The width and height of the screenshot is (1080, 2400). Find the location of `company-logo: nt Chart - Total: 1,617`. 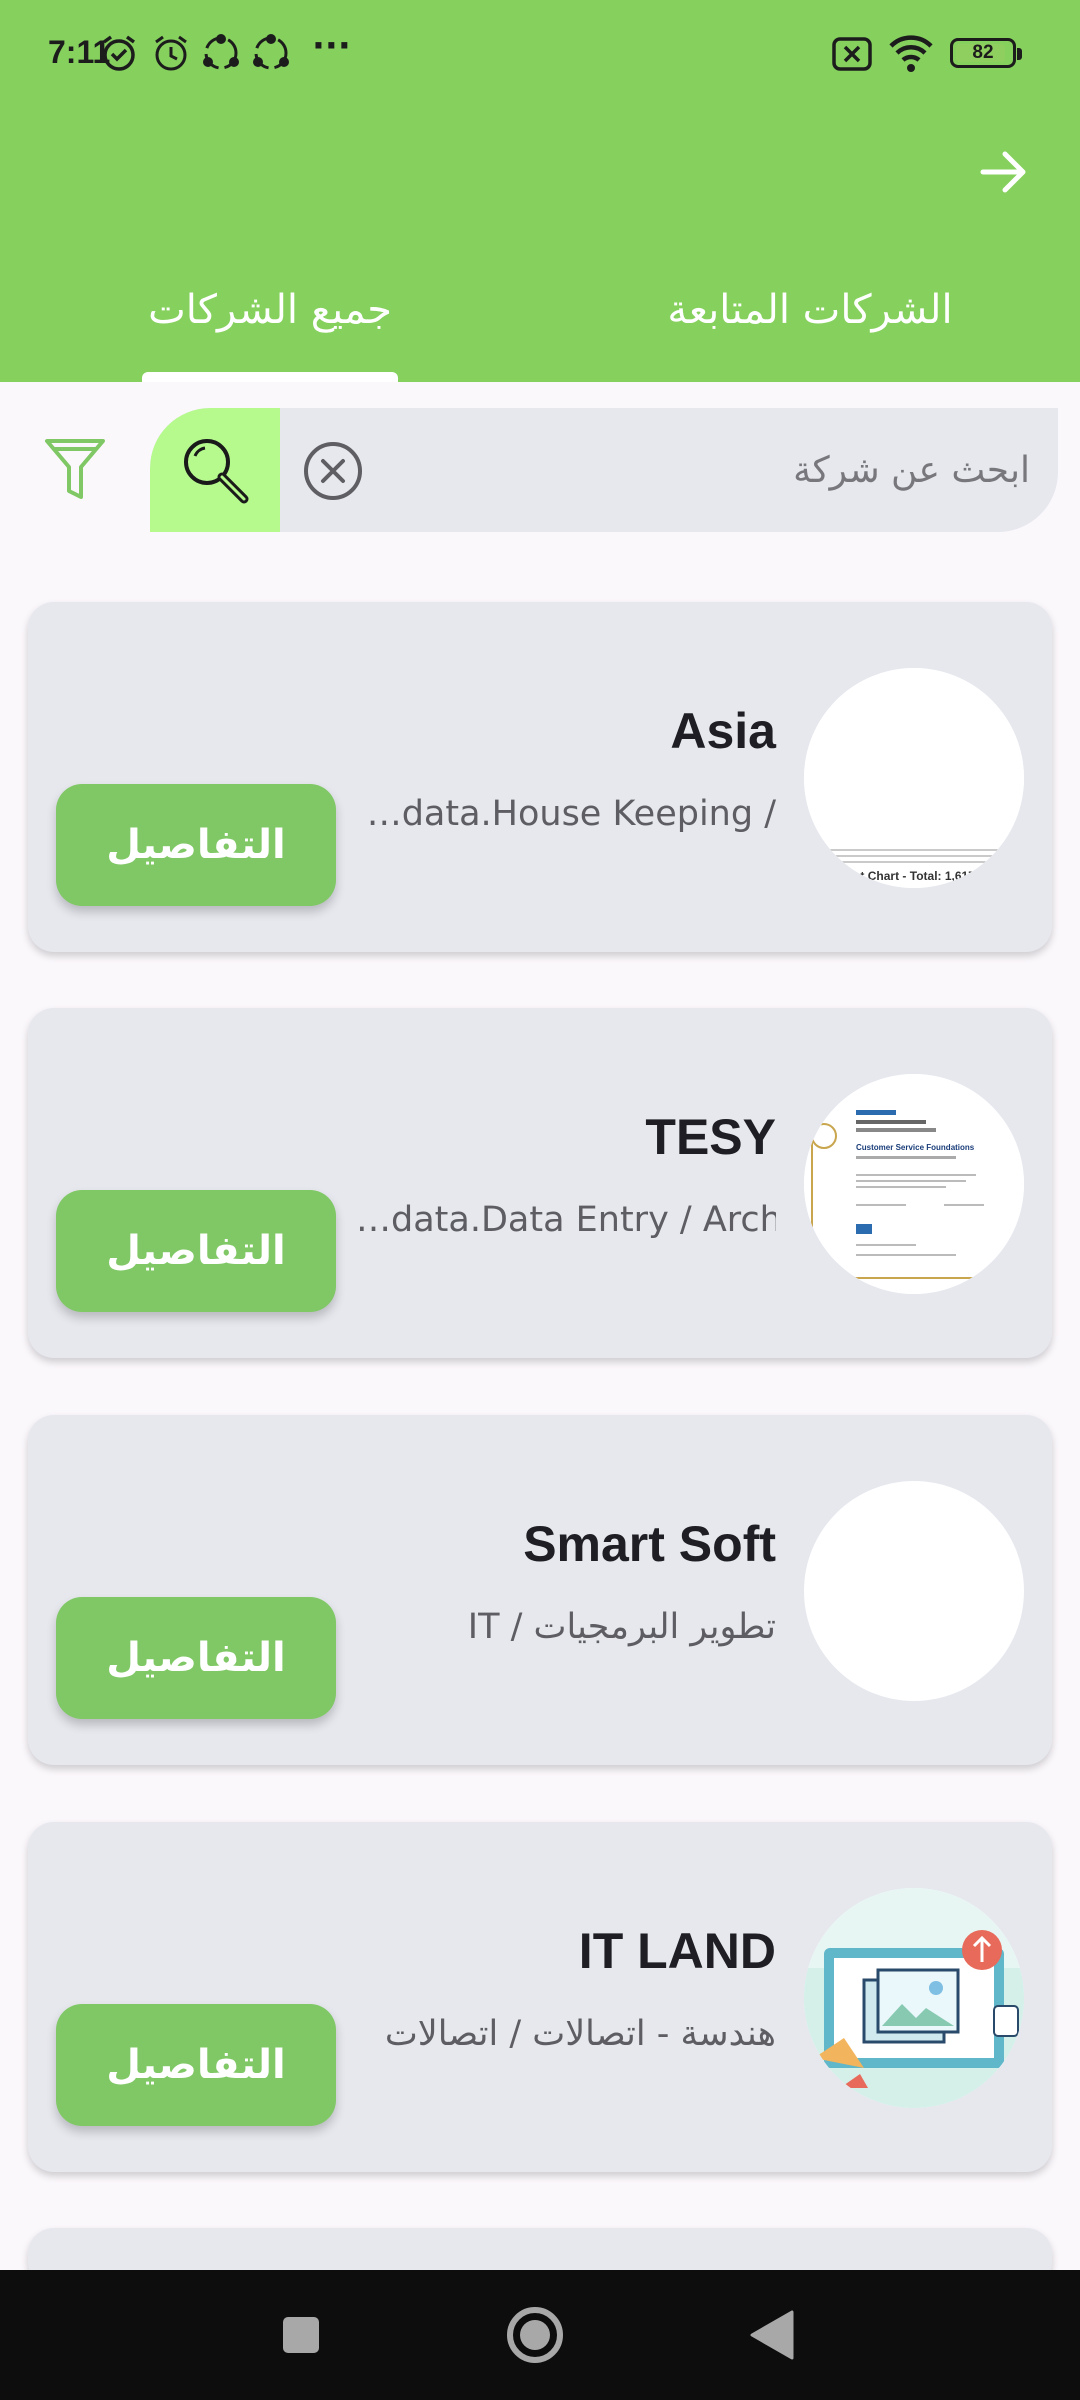

company-logo: nt Chart - Total: 1,617 is located at coordinates (914, 778).